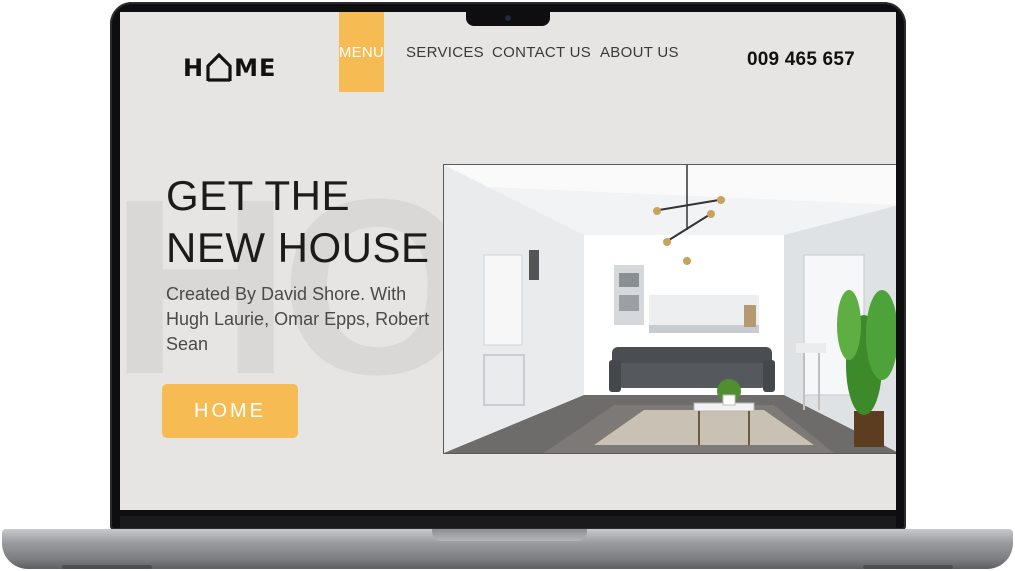 Image resolution: width=1015 pixels, height=571 pixels. I want to click on nav-menu: MENU, so click(361, 52).